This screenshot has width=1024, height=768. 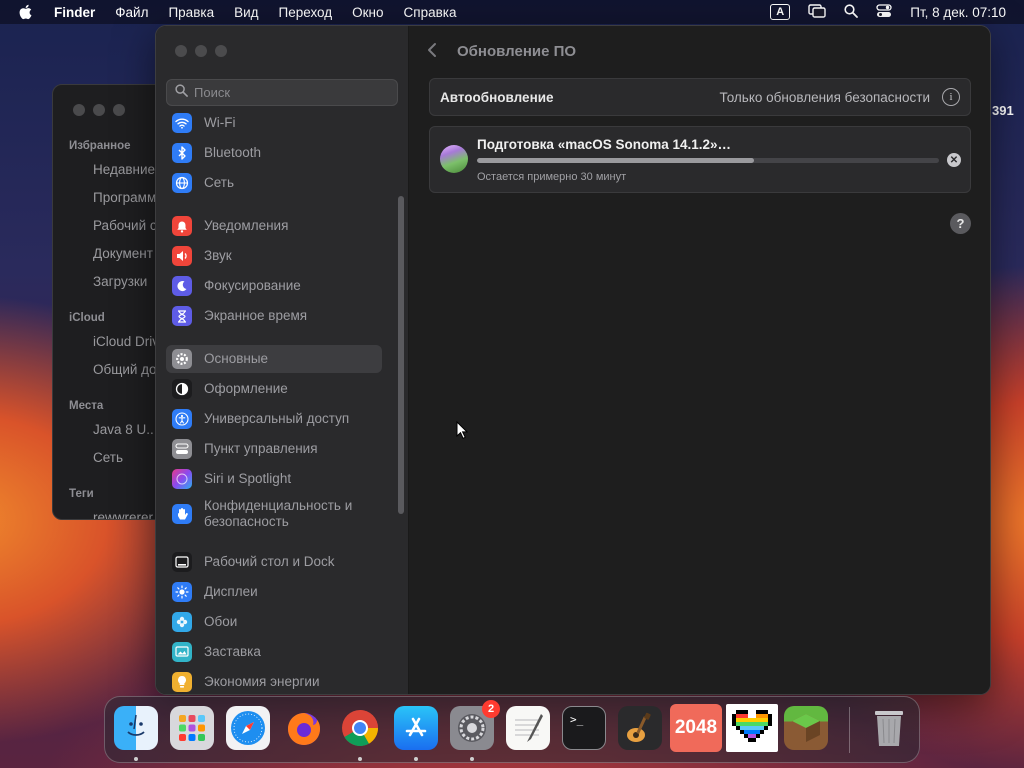 I want to click on spotlight-search-icon, so click(x=851, y=12).